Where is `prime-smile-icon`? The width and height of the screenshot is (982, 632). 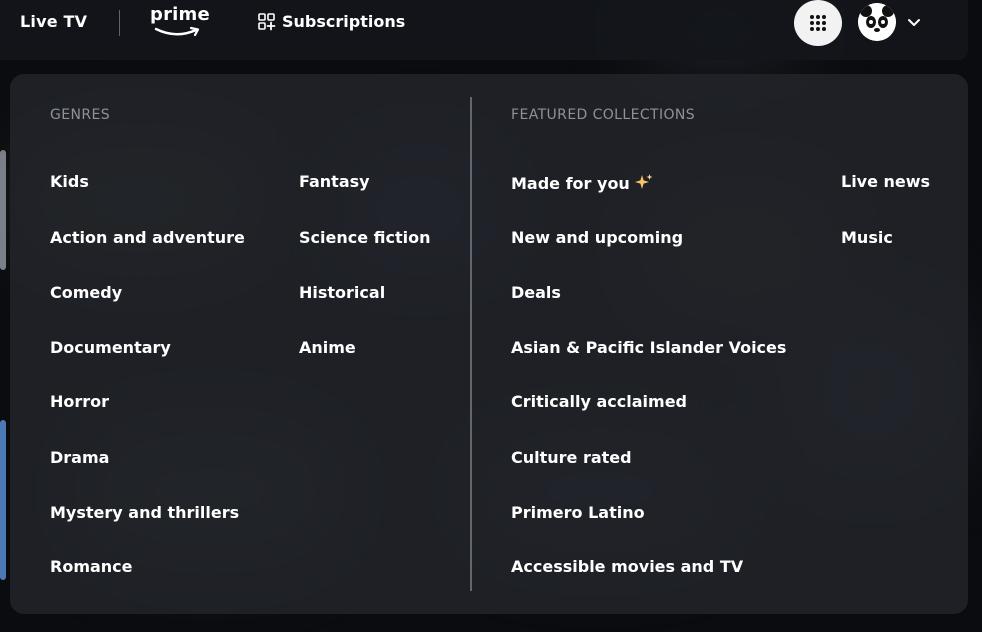 prime-smile-icon is located at coordinates (177, 31).